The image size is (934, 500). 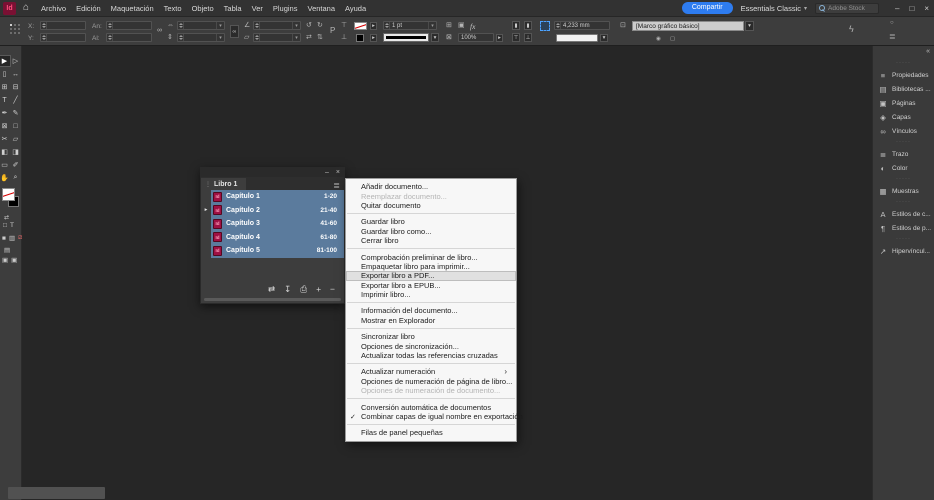 What do you see at coordinates (338, 186) in the screenshot?
I see `panel-menu-icon: ≣` at bounding box center [338, 186].